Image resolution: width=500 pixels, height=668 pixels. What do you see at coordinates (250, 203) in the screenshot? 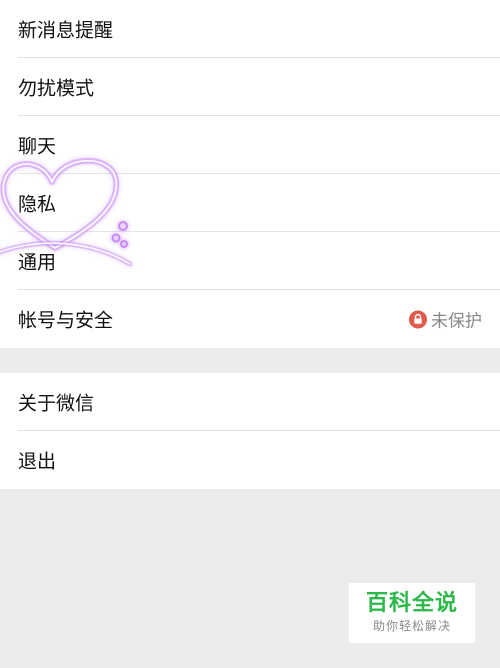
I see `settings-item-privacy: 隐私` at bounding box center [250, 203].